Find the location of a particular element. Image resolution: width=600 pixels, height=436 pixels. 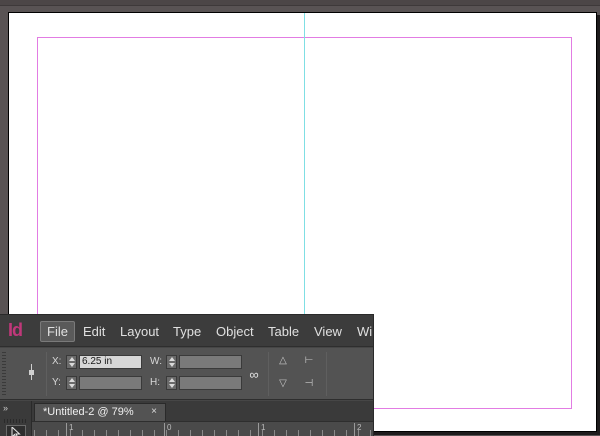

control-panel: X: 6.25 in Y: W: H: ∞ △ ⊢ ▽ ⊣ is located at coordinates (186, 374).